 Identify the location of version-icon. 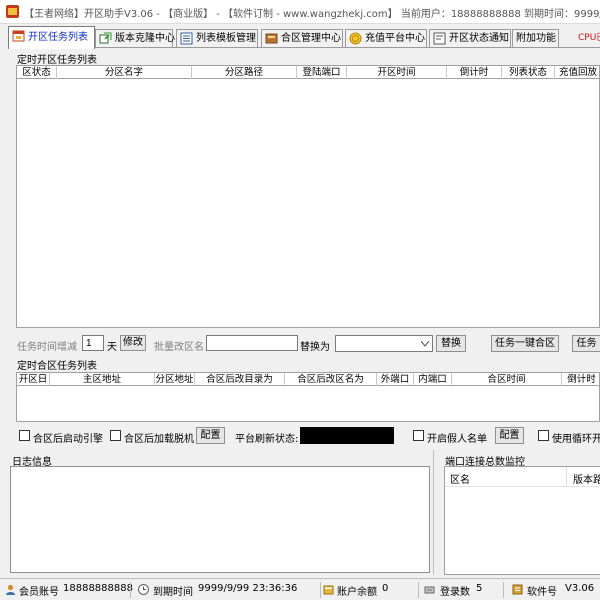
(517, 589).